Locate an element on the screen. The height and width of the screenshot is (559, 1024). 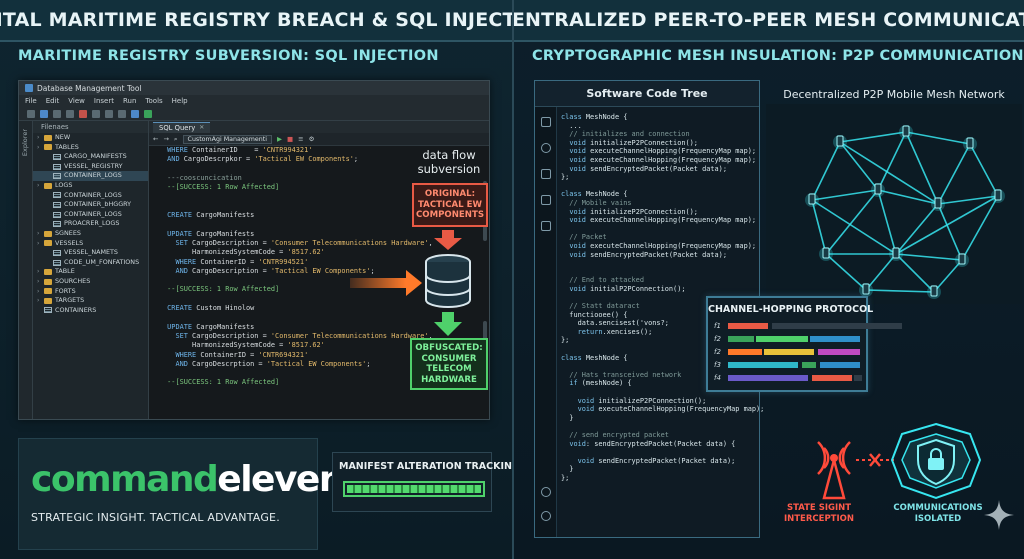
query-icon is located at coordinates (135, 113).